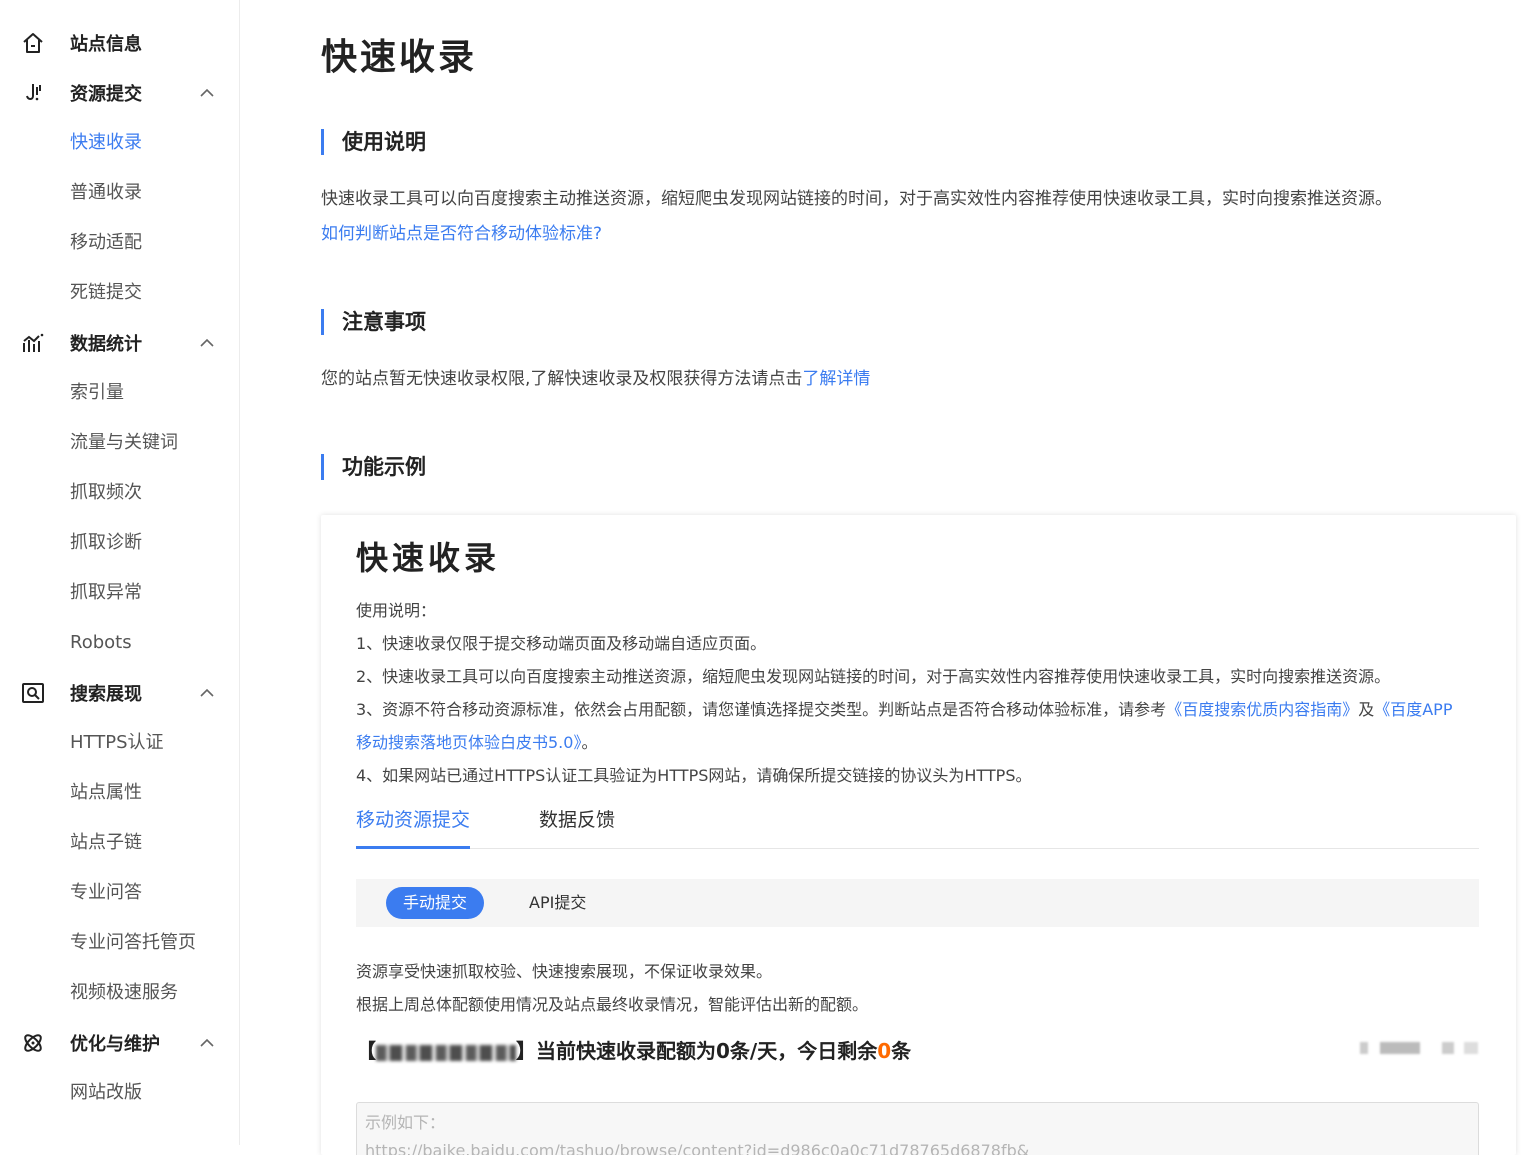  I want to click on card-rule-3-end: 。, so click(589, 742).